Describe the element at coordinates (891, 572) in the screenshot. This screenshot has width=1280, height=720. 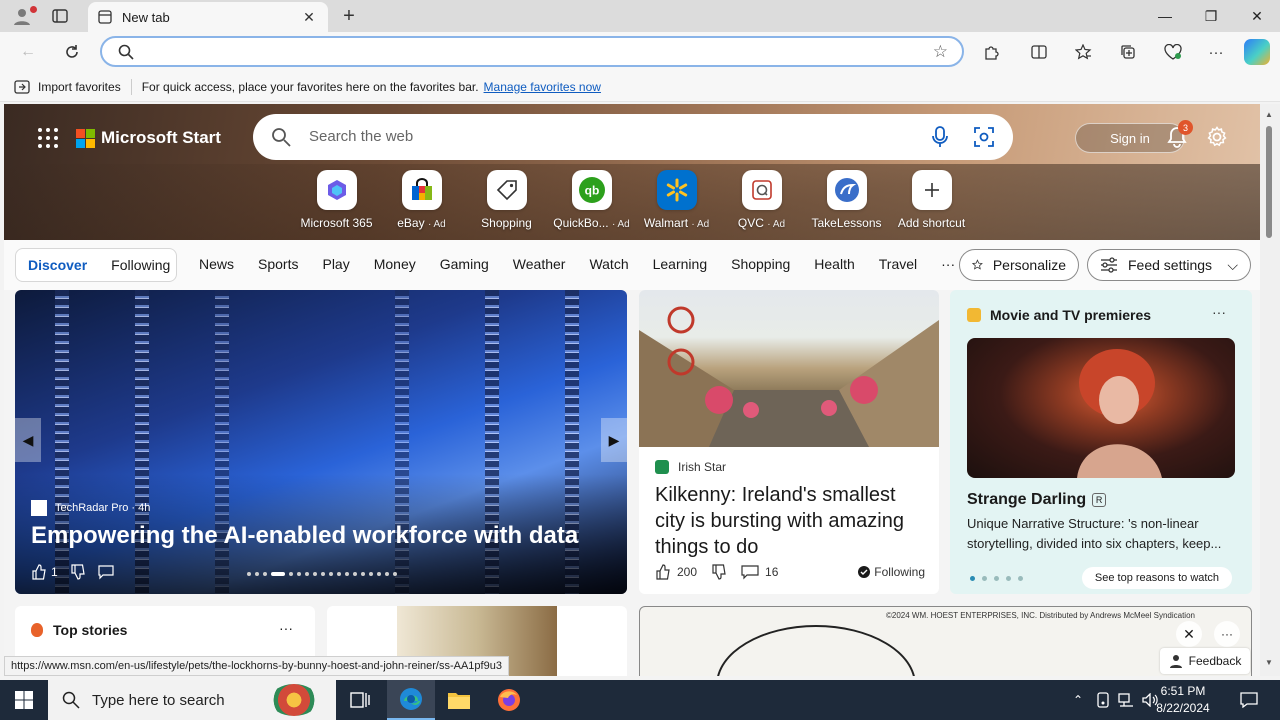
I see `following-status: Following` at that location.